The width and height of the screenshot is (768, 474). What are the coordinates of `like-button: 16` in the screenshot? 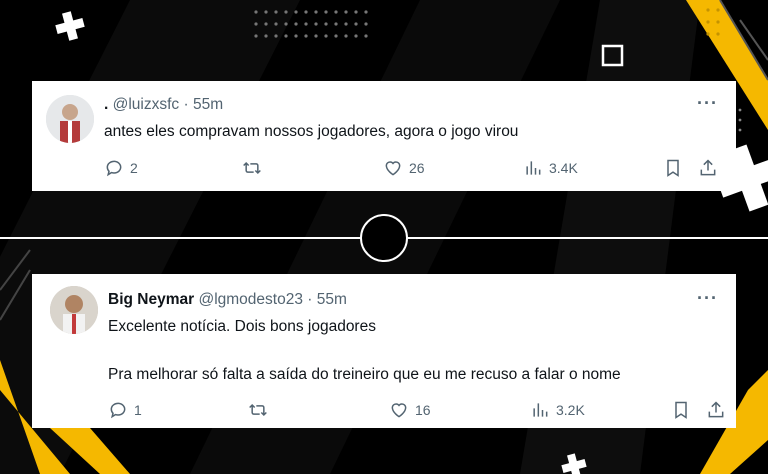 It's located at (410, 410).